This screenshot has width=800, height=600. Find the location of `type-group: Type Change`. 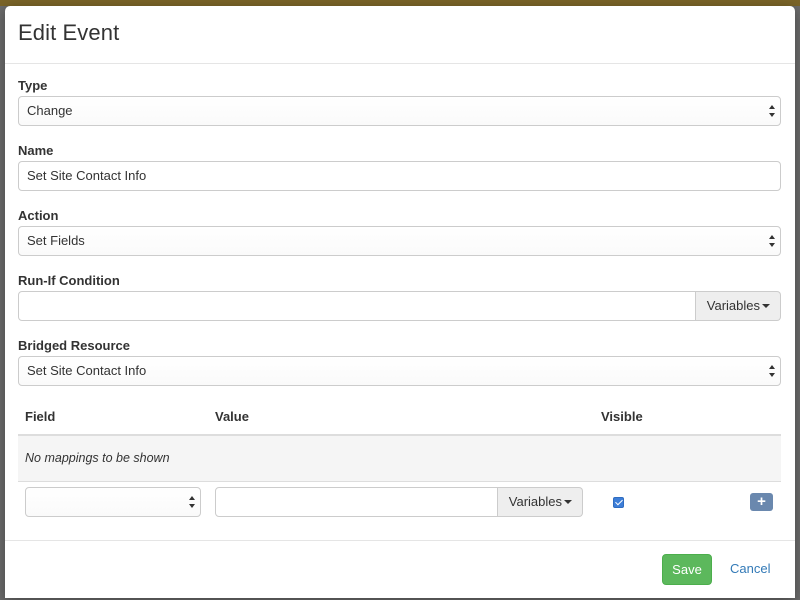

type-group: Type Change is located at coordinates (399, 101).